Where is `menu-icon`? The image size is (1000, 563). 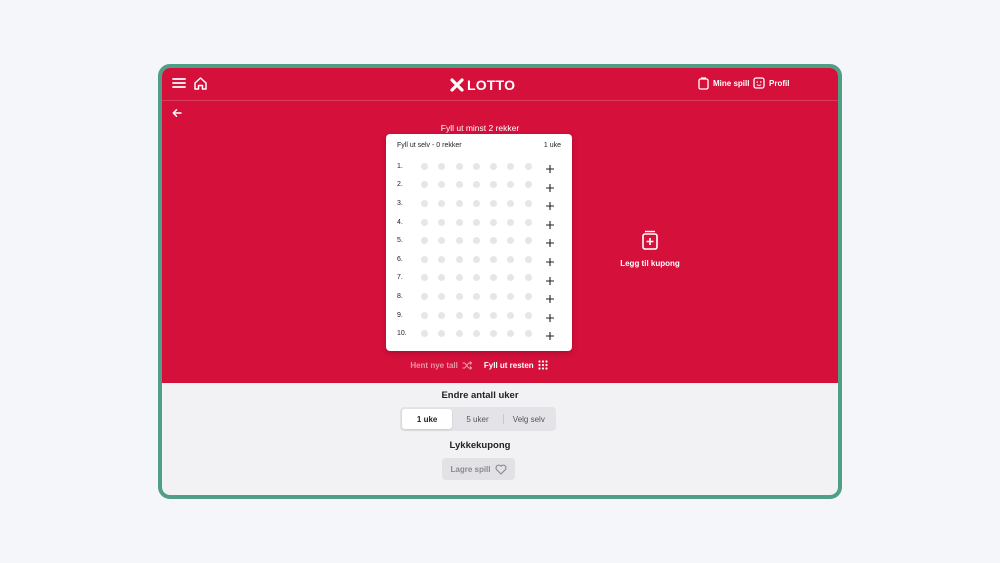 menu-icon is located at coordinates (180, 84).